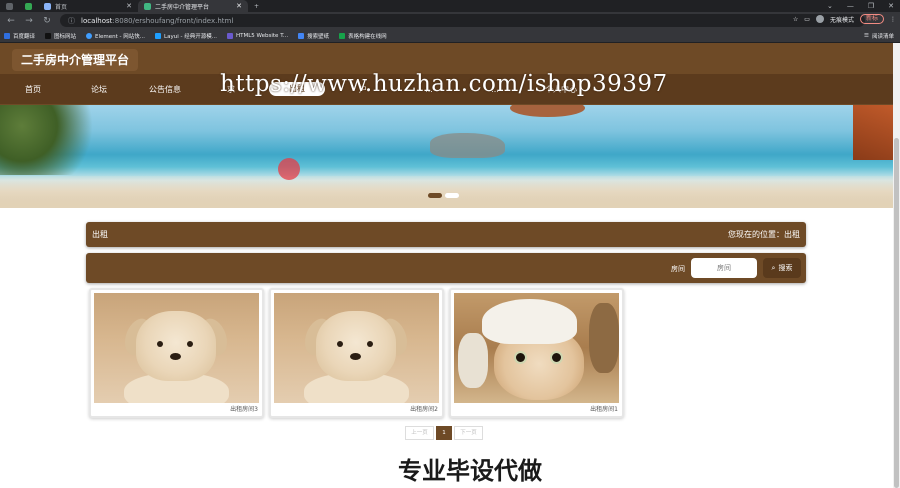 This screenshot has height=488, width=900. Describe the element at coordinates (424, 409) in the screenshot. I see `listing-caption: 出租房间2` at that location.